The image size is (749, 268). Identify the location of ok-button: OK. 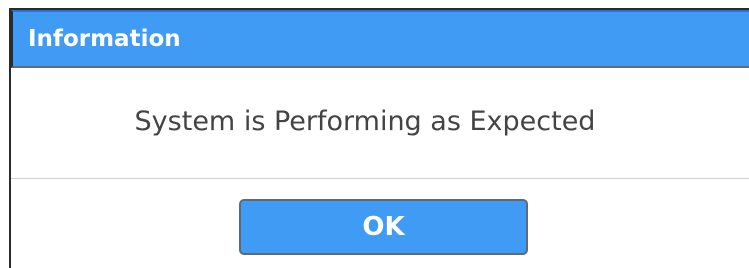
(383, 227).